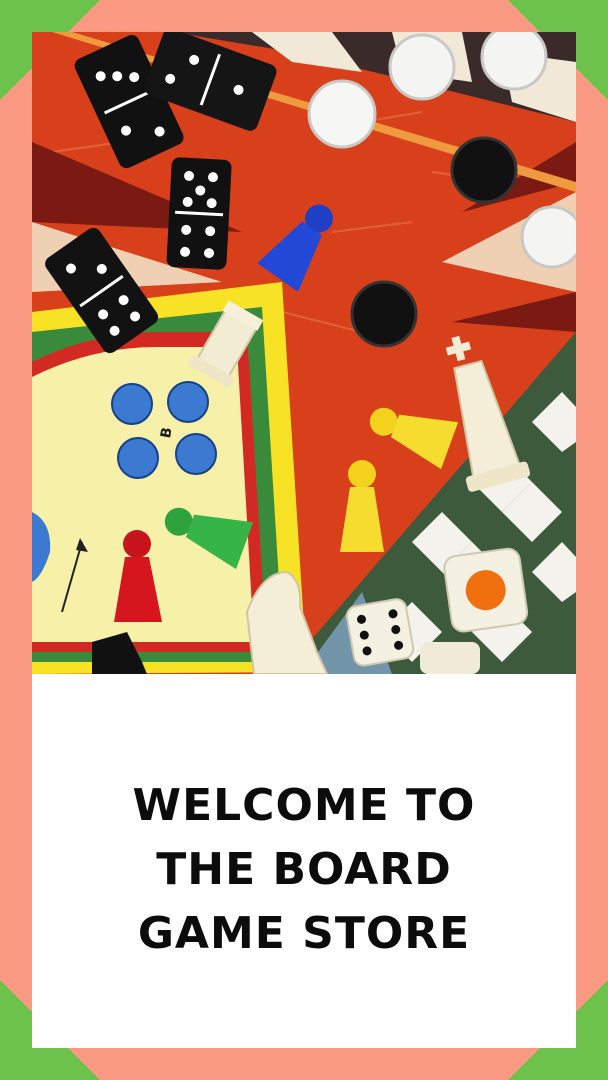 This screenshot has height=1080, width=608. I want to click on welcome-headline: WELCOME TO THE BOARD GAME STORE, so click(304, 861).